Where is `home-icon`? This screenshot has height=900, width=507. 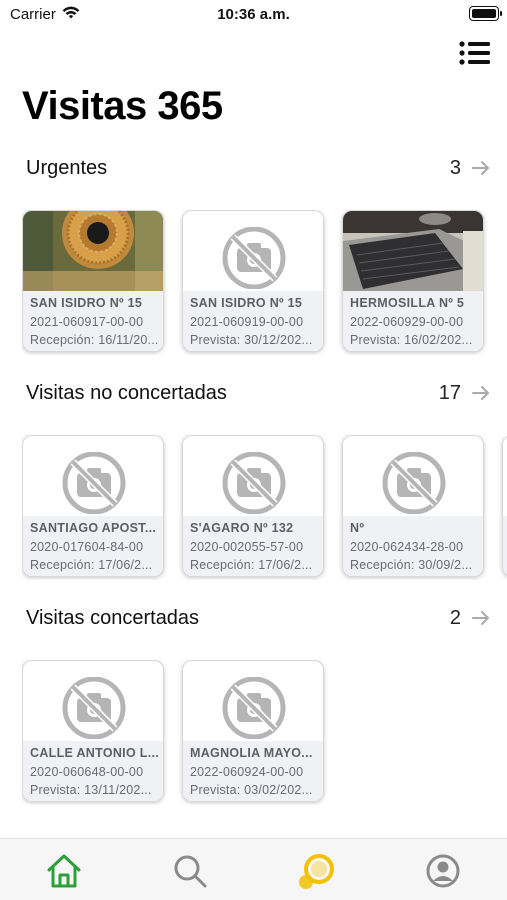
home-icon is located at coordinates (64, 871).